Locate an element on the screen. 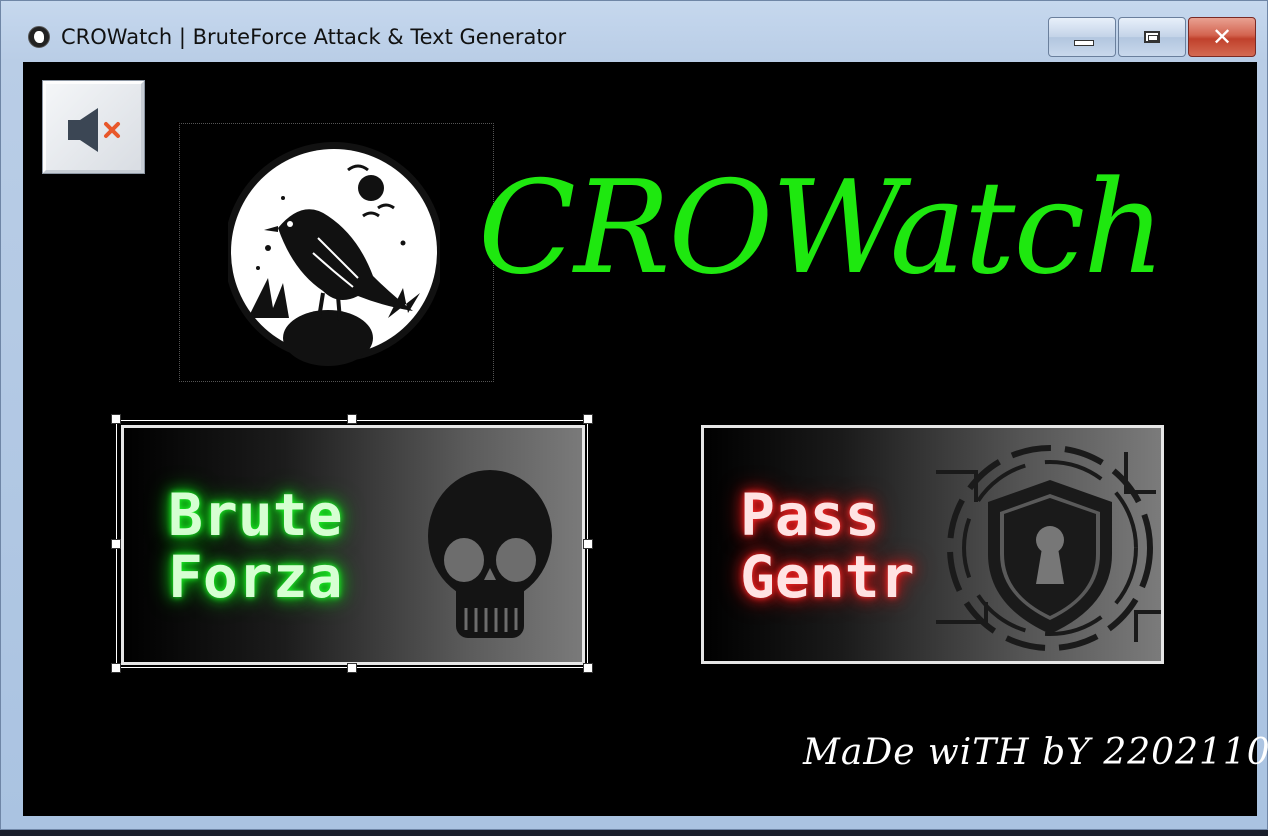 This screenshot has width=1268, height=836. crow-moon-icon is located at coordinates (334, 254).